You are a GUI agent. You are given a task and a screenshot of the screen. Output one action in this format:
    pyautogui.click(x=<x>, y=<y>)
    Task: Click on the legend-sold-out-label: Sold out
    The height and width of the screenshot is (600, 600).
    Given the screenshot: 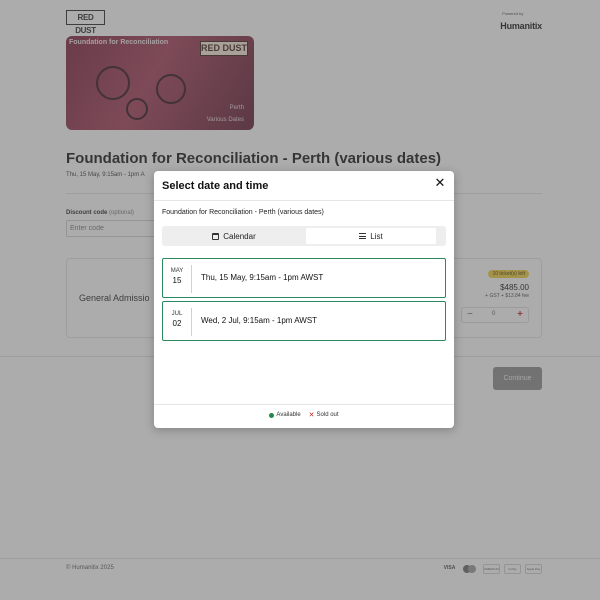 What is the action you would take?
    pyautogui.click(x=327, y=415)
    